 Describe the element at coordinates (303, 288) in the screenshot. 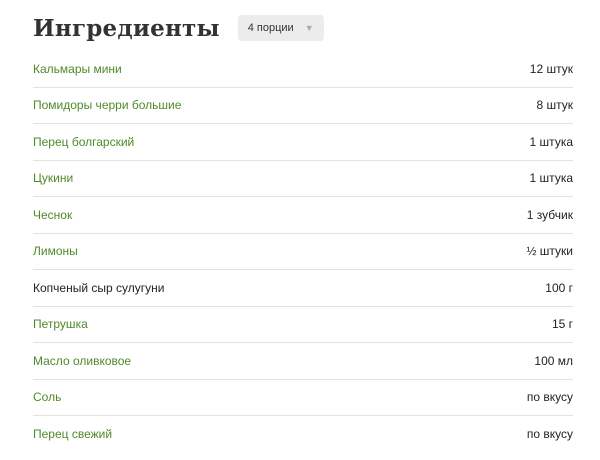

I see `ingredient-row: Копченый сыр сулугуни 100 г` at that location.